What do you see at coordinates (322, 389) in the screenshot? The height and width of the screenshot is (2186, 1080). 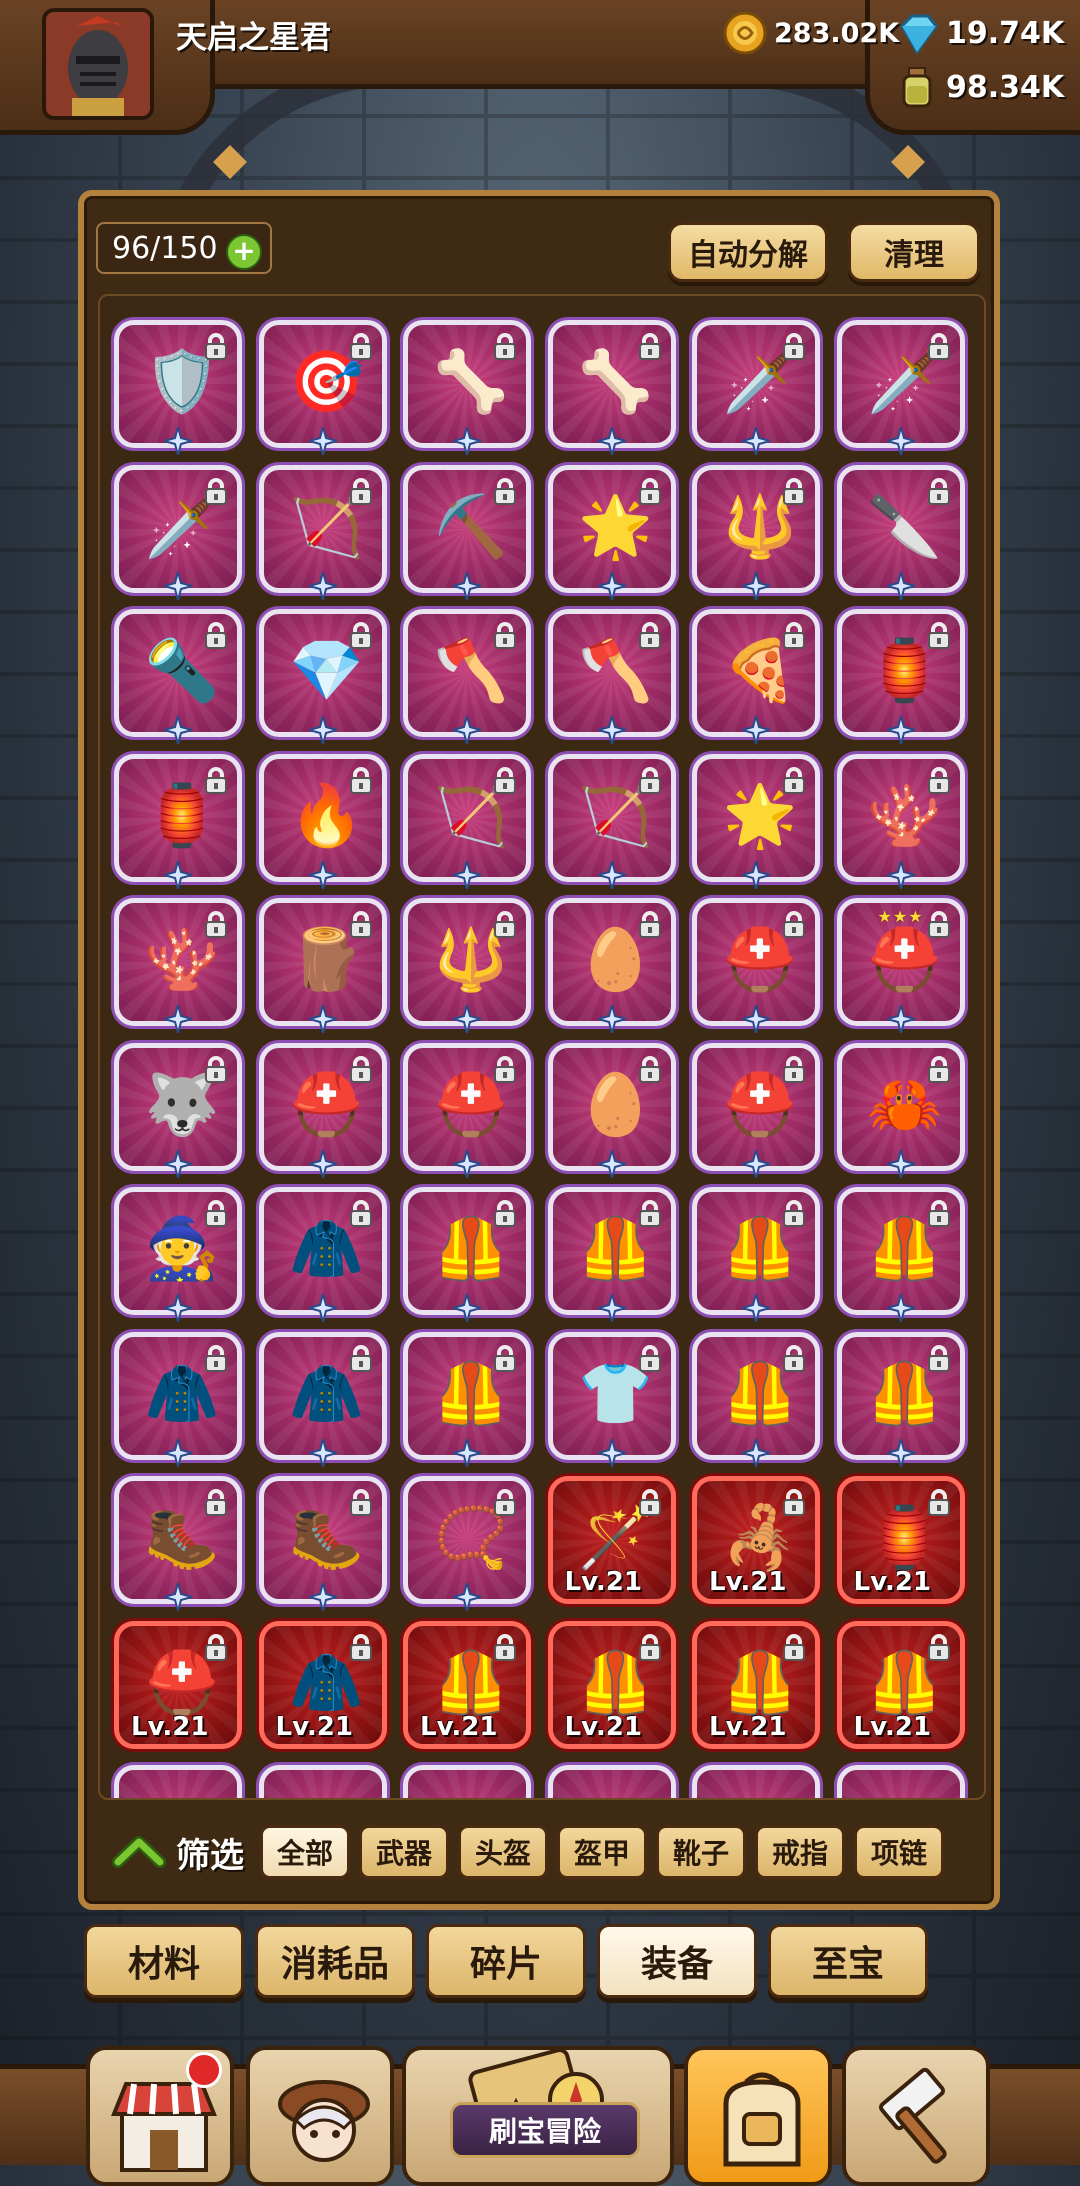 I see `item-slot: 🎯` at bounding box center [322, 389].